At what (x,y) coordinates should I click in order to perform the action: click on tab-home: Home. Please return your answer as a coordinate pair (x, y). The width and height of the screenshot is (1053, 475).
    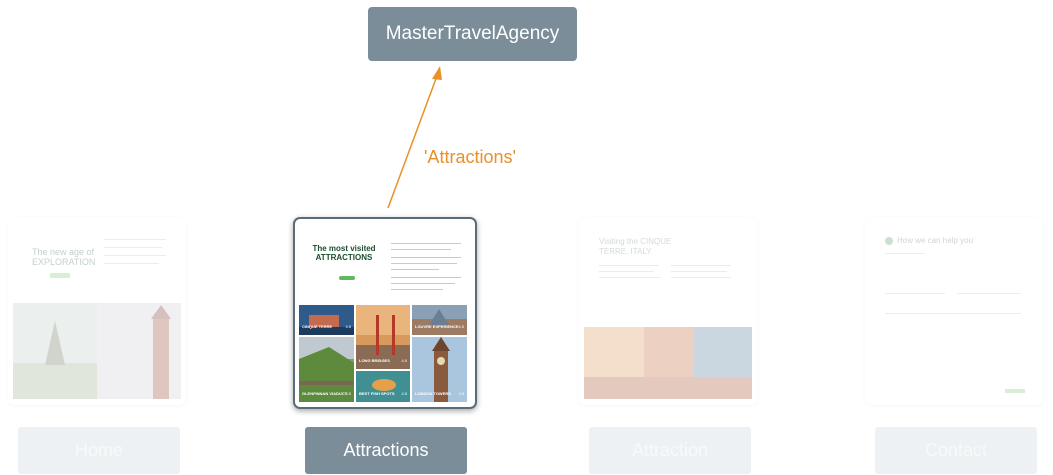
    Looking at the image, I should click on (99, 450).